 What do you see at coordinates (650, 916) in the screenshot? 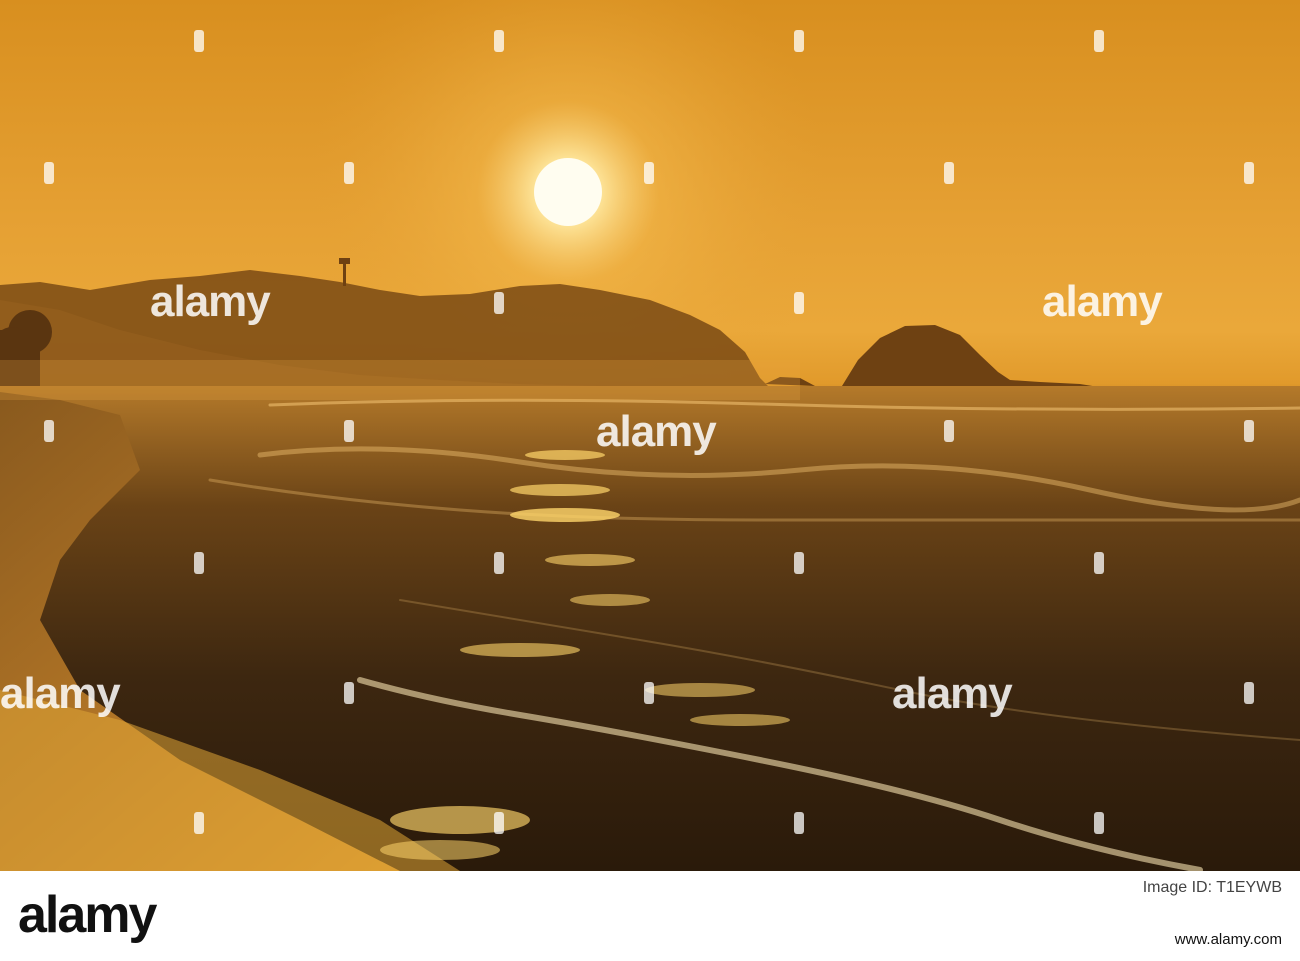
I see `footer-bar: alamy Image ID: T1EYWB www.alamy.com` at bounding box center [650, 916].